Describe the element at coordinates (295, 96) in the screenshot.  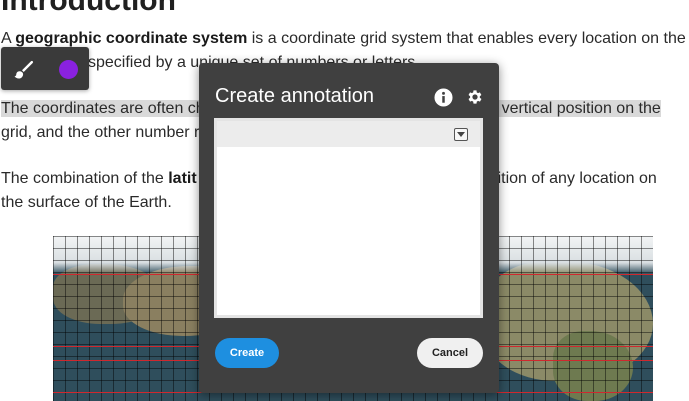
I see `dialog-title: Create annotation` at that location.